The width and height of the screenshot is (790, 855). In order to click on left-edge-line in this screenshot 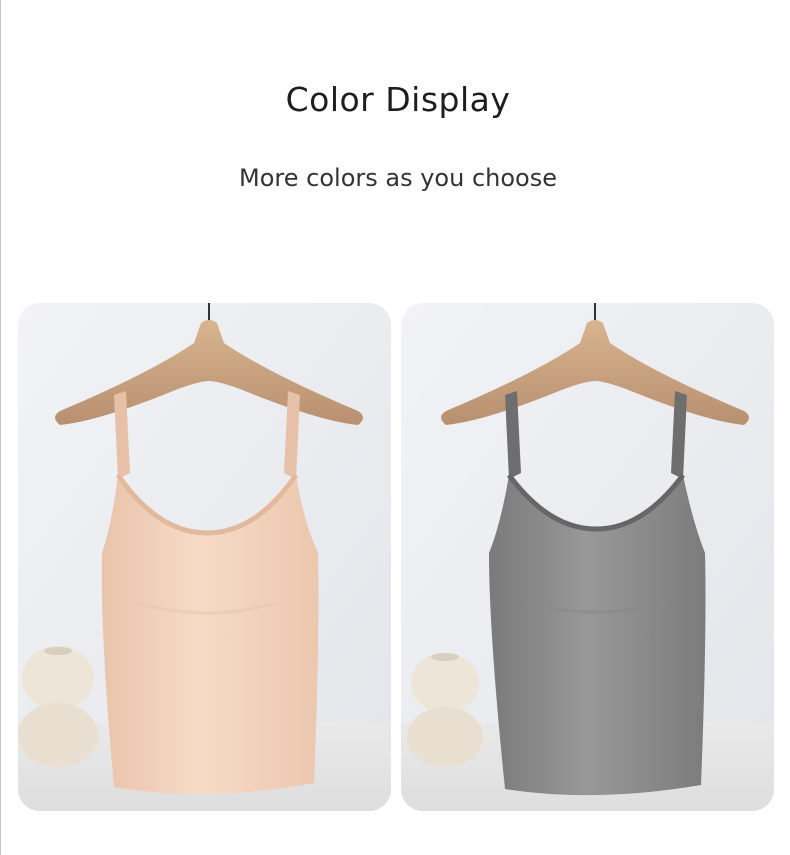, I will do `click(0, 427)`.